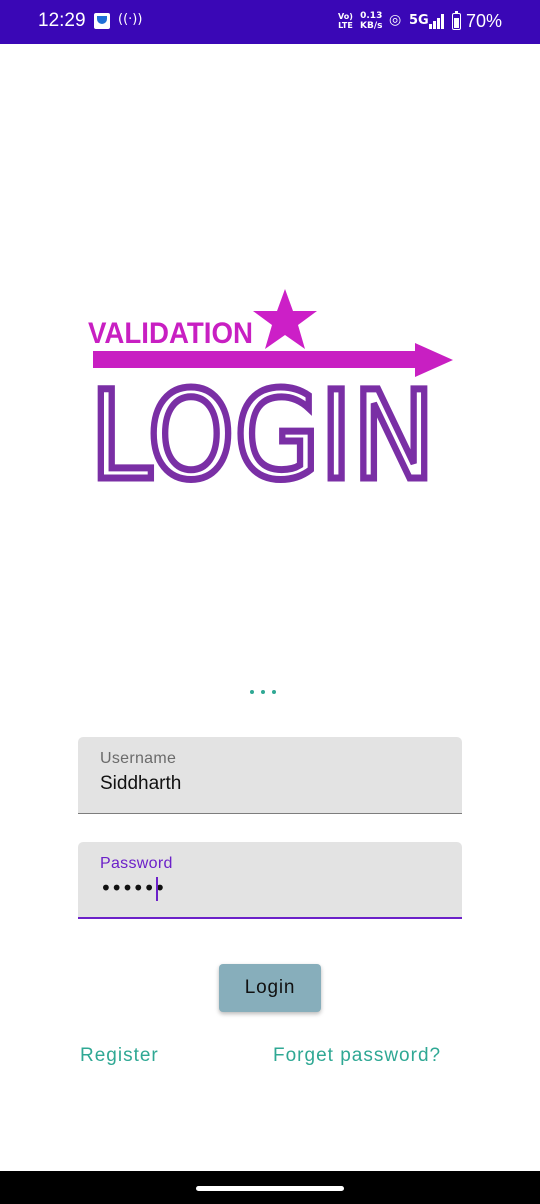  What do you see at coordinates (102, 21) in the screenshot?
I see `app-notification-icon` at bounding box center [102, 21].